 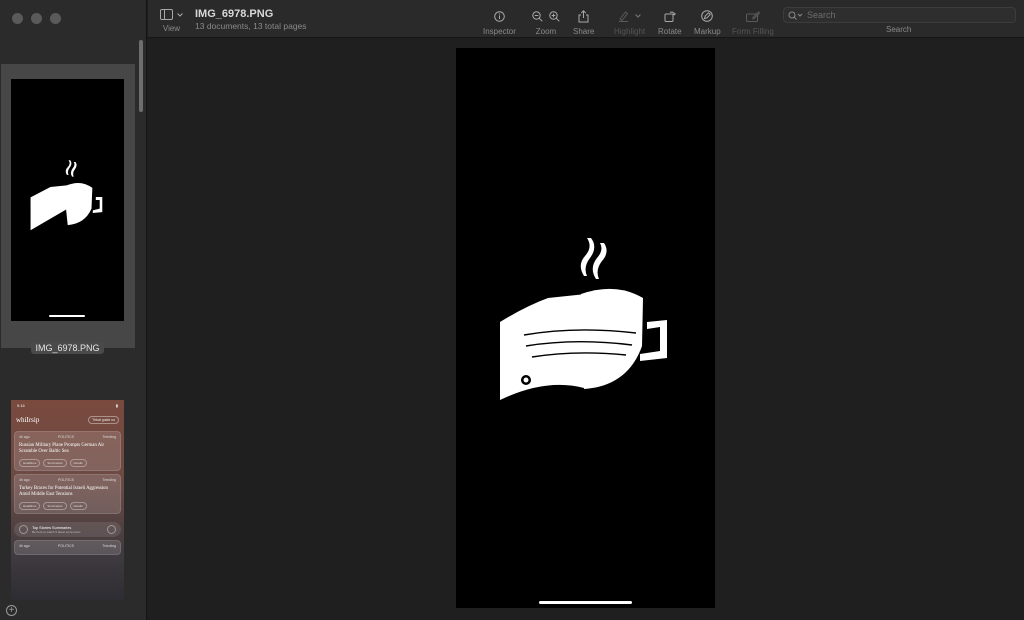 I want to click on search-field, so click(x=899, y=15).